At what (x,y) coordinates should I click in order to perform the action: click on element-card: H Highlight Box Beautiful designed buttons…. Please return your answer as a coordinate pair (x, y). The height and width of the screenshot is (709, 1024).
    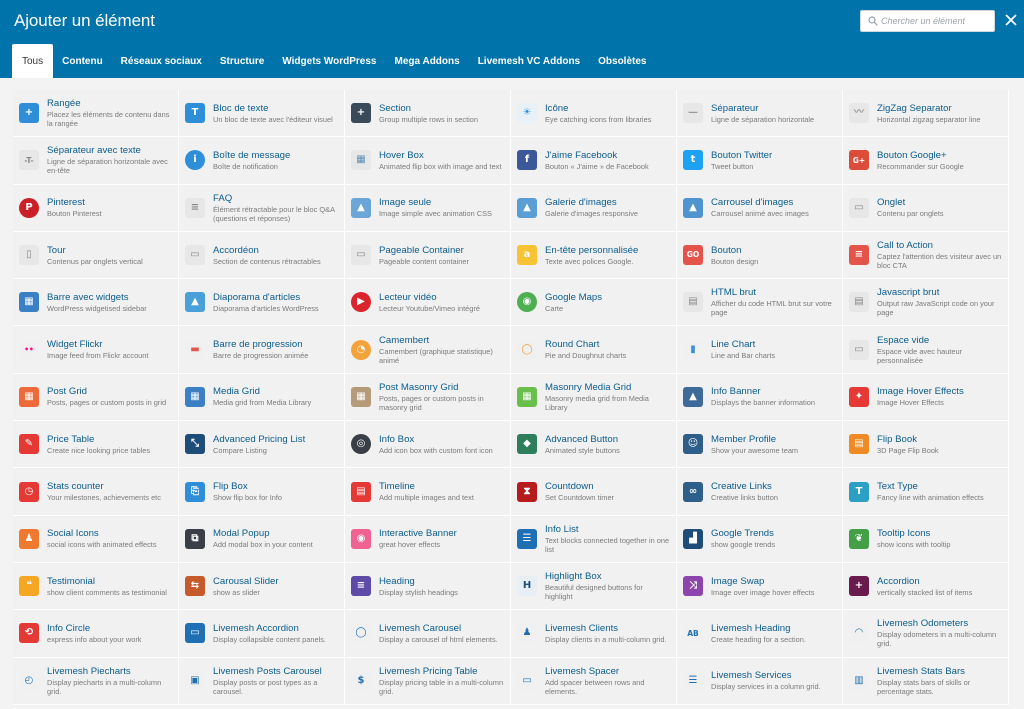
    Looking at the image, I should click on (594, 586).